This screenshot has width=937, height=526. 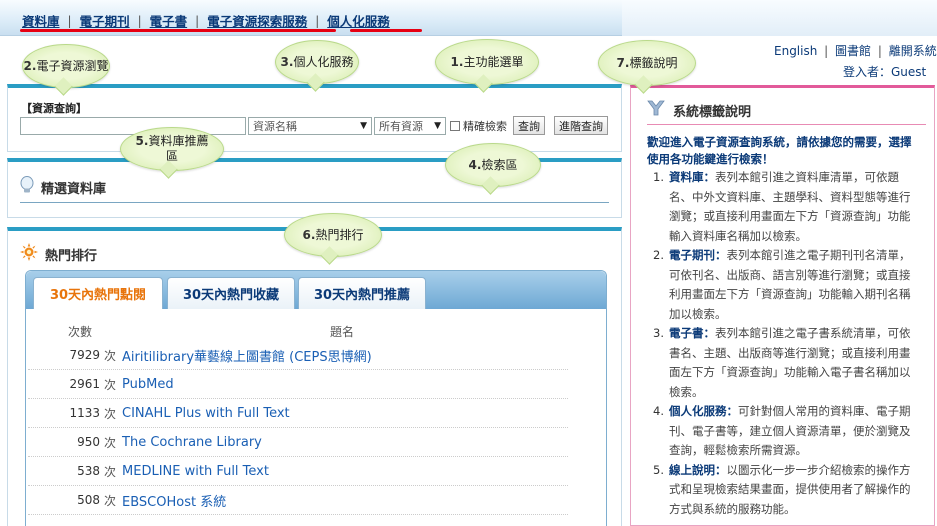 What do you see at coordinates (105, 20) in the screenshot?
I see `nav-ejournals: 電子期刊` at bounding box center [105, 20].